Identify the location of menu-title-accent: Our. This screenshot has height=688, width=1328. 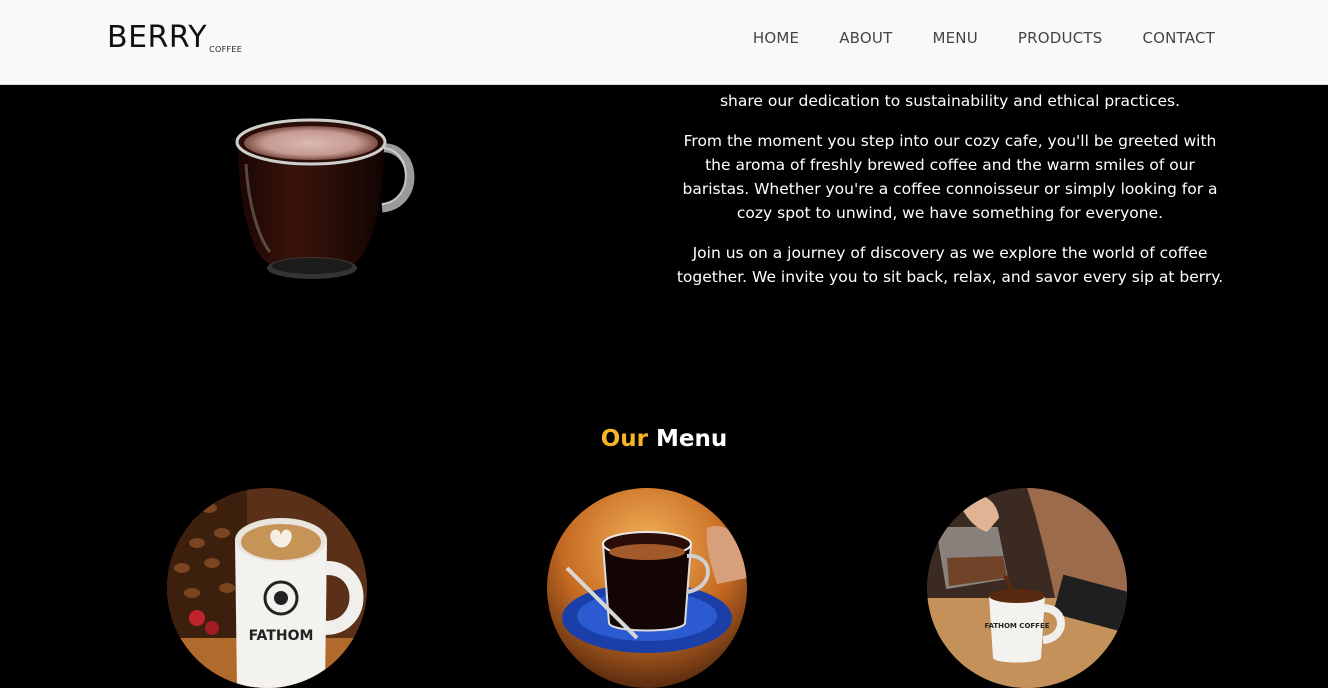
(624, 439).